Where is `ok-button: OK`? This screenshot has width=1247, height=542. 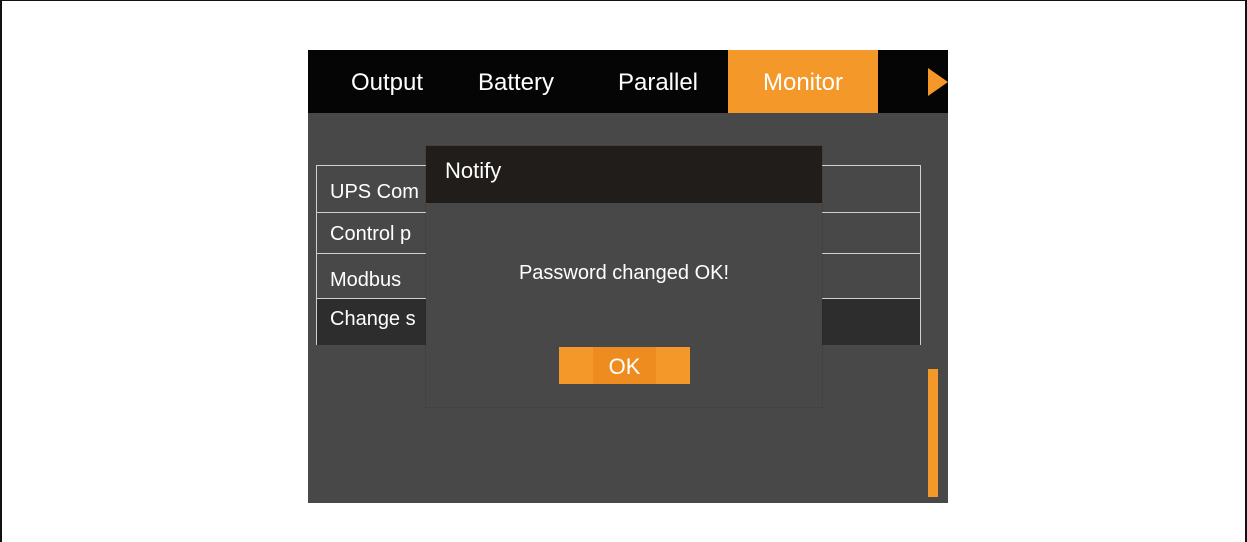 ok-button: OK is located at coordinates (624, 365).